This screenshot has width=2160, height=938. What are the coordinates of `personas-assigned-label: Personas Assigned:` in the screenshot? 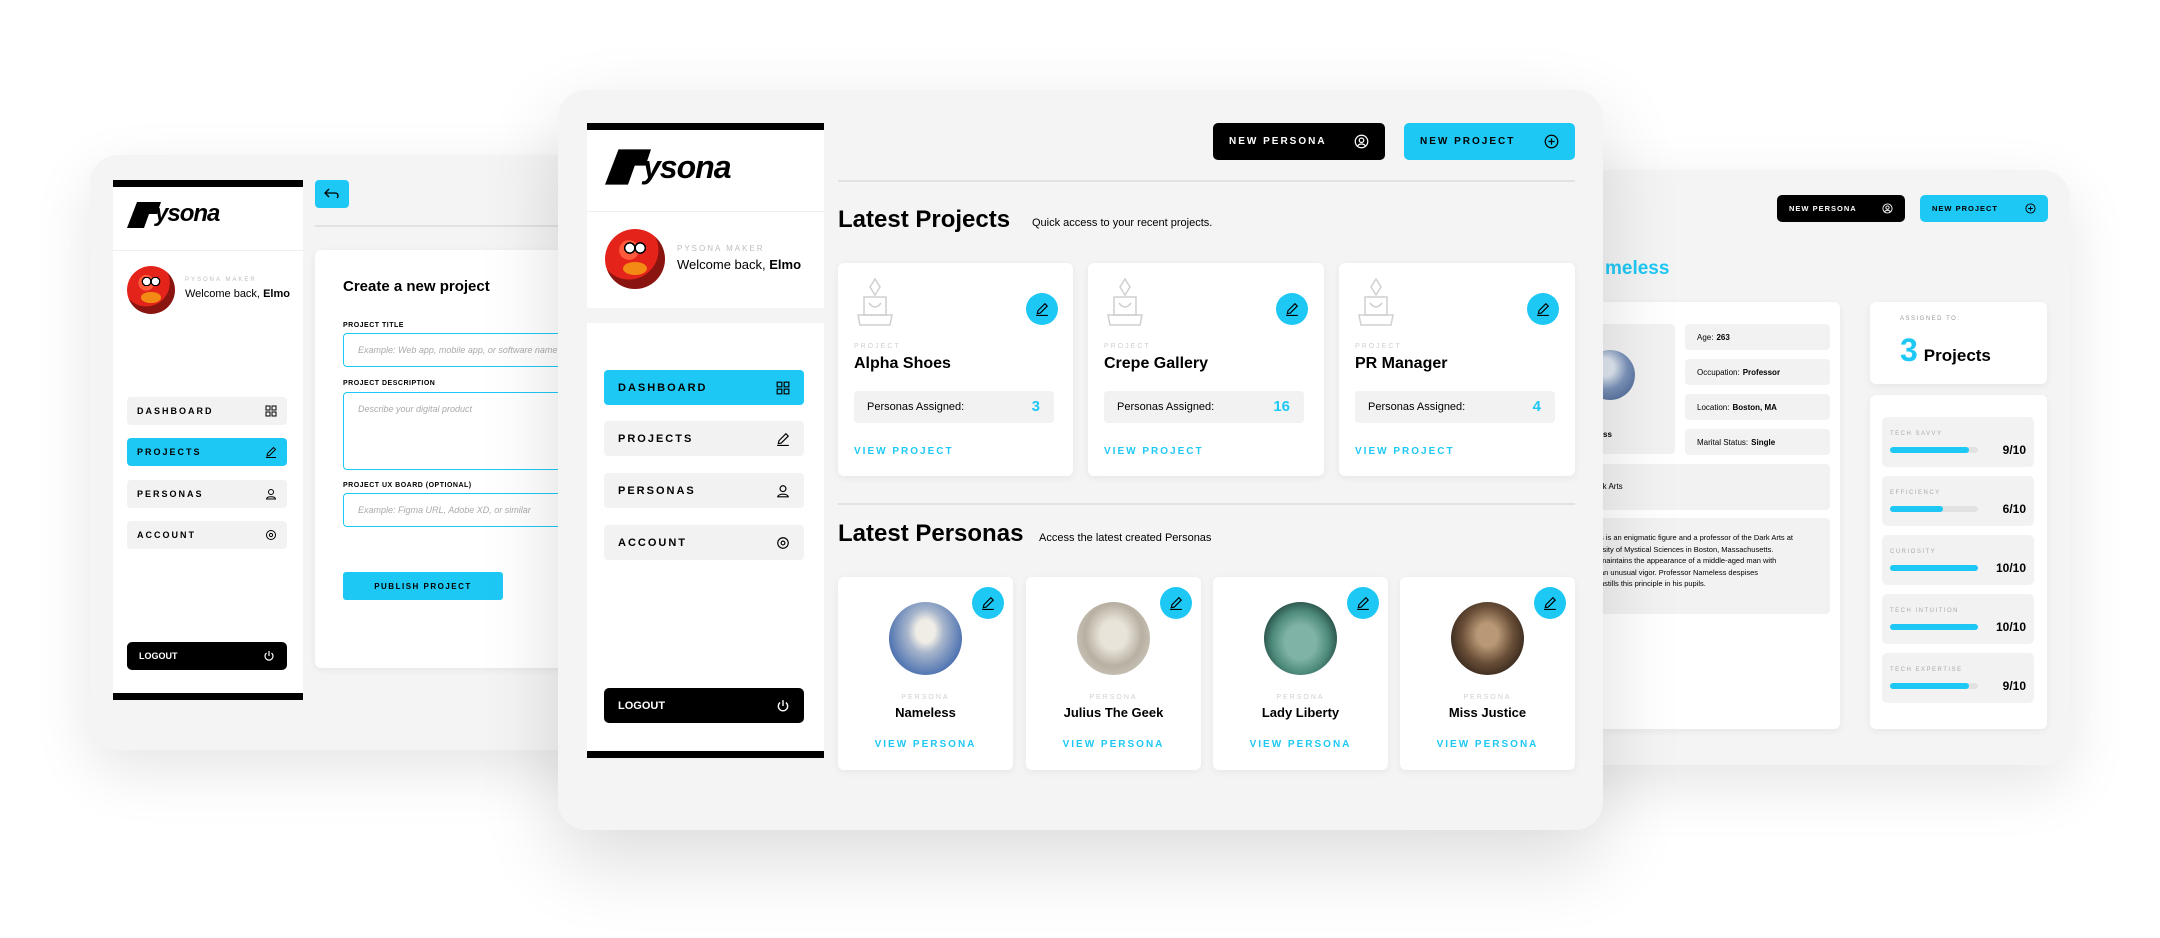 It's located at (1166, 407).